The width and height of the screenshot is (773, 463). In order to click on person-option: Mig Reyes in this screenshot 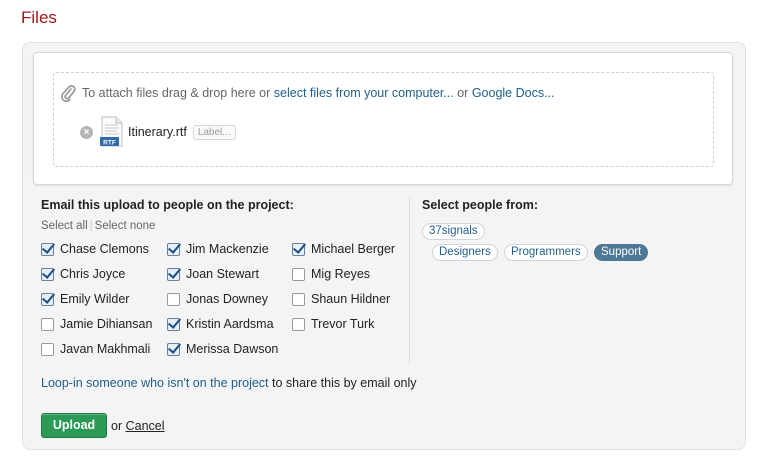, I will do `click(331, 274)`.